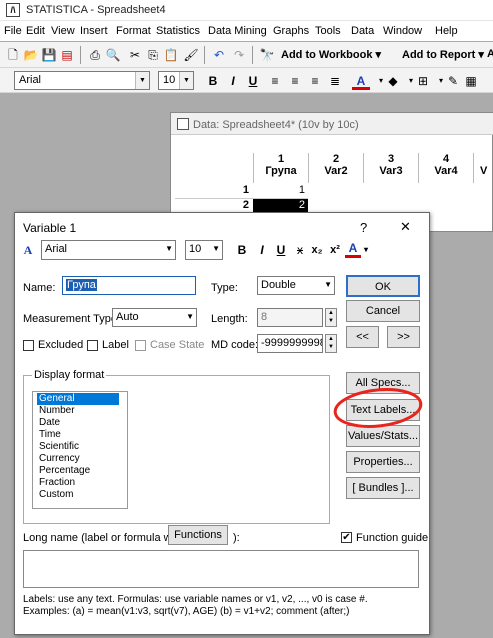 The height and width of the screenshot is (638, 493). Describe the element at coordinates (383, 311) in the screenshot. I see `cancel-button: Cancel` at that location.